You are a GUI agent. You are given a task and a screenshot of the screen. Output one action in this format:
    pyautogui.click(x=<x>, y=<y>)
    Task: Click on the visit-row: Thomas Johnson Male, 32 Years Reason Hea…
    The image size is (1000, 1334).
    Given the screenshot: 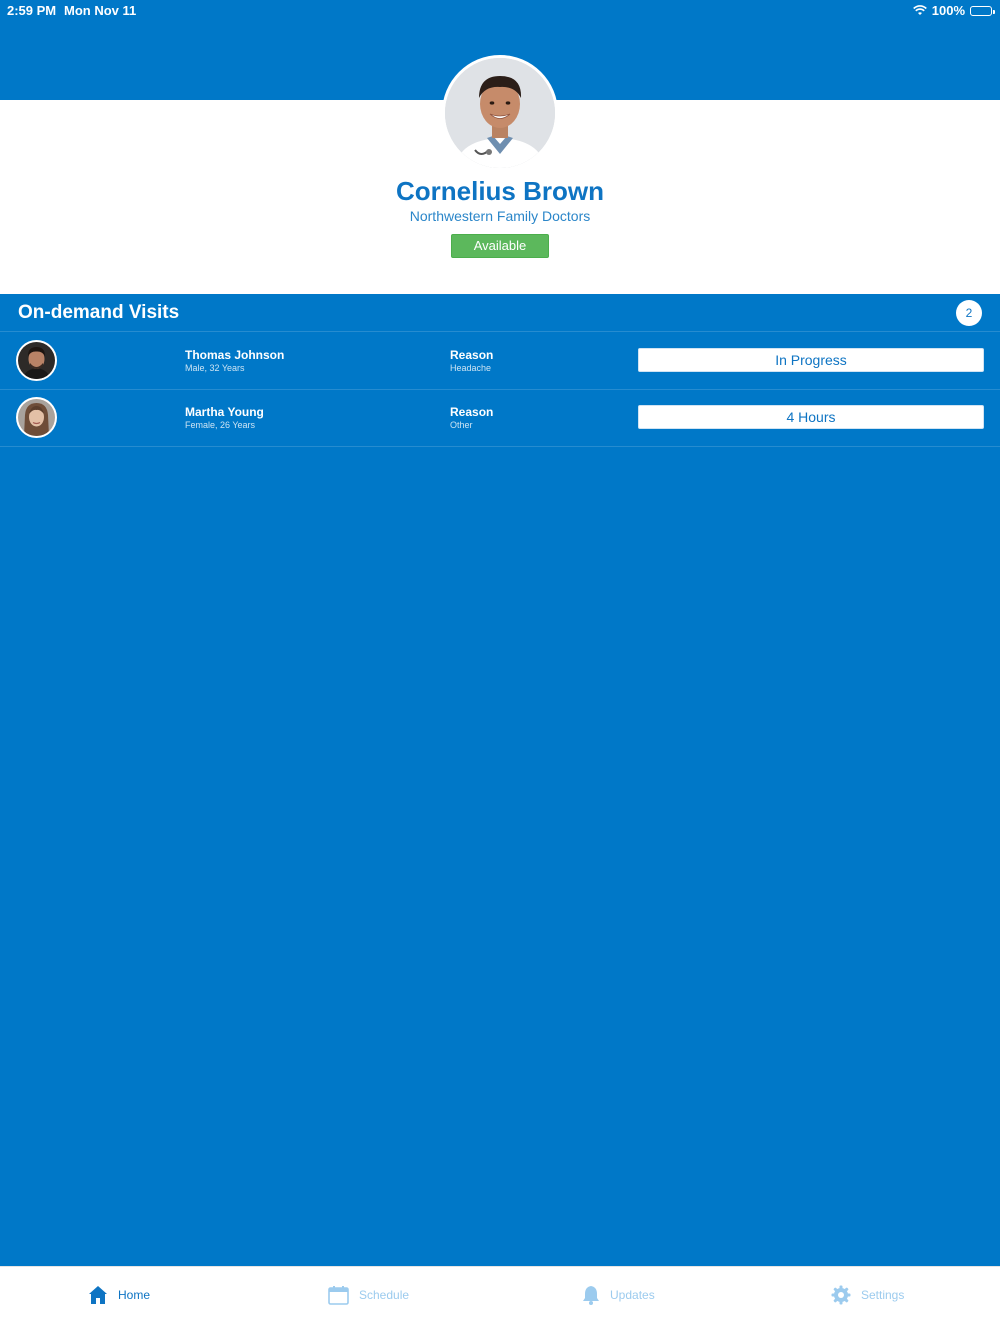 What is the action you would take?
    pyautogui.click(x=500, y=361)
    